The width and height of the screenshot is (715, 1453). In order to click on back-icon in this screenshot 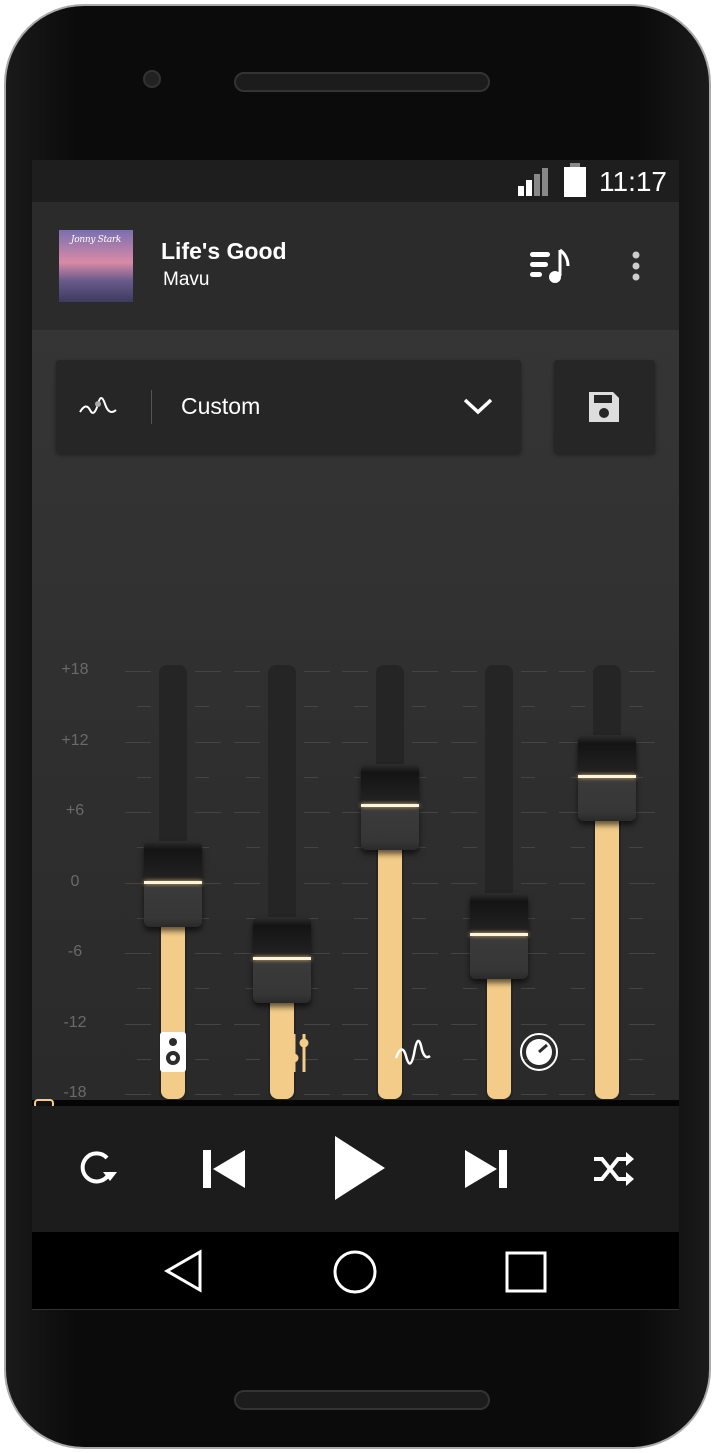, I will do `click(184, 1271)`.